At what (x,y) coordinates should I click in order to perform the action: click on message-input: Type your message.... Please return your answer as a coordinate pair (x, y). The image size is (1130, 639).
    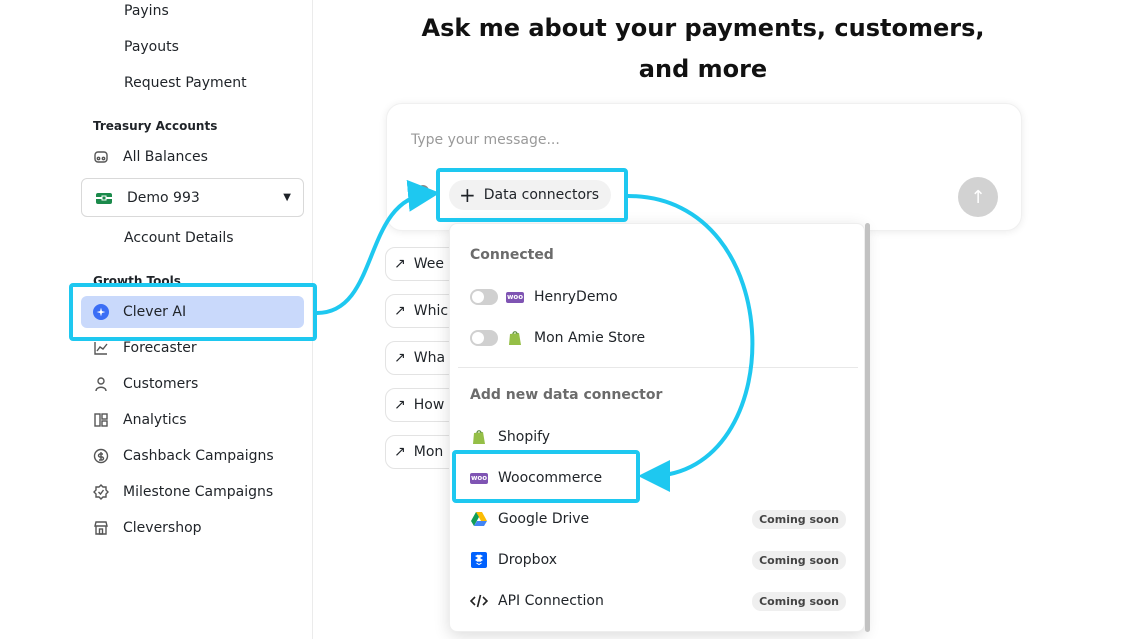
    Looking at the image, I should click on (485, 140).